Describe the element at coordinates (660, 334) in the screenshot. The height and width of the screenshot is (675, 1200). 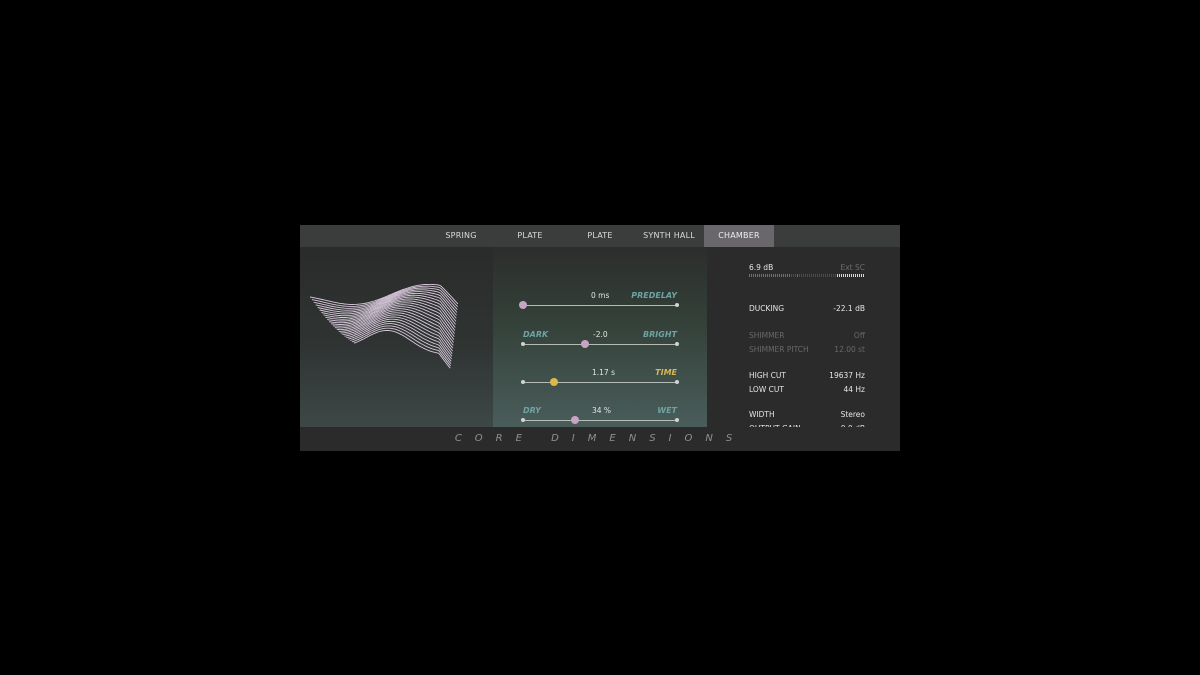
I see `tone-bright-label: BRIGHT` at that location.